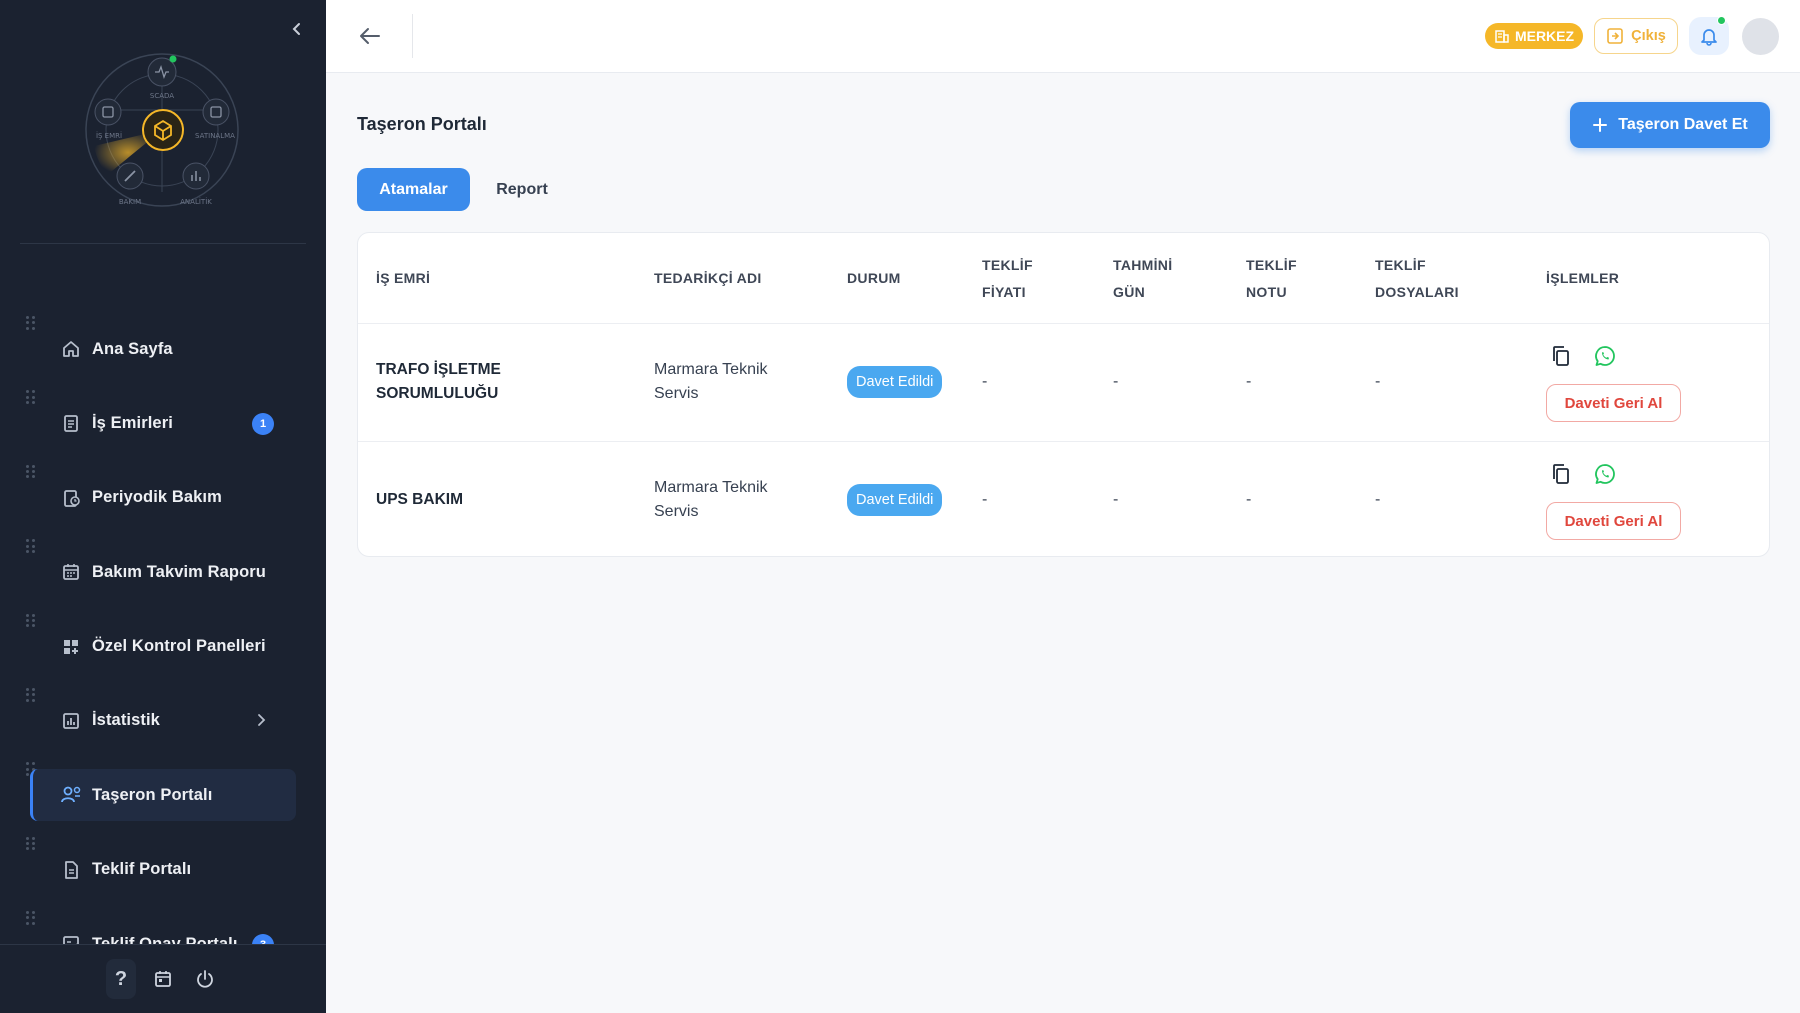 Image resolution: width=1800 pixels, height=1013 pixels. What do you see at coordinates (142, 869) in the screenshot?
I see `sidebar-item-label: Teklif Portalı` at bounding box center [142, 869].